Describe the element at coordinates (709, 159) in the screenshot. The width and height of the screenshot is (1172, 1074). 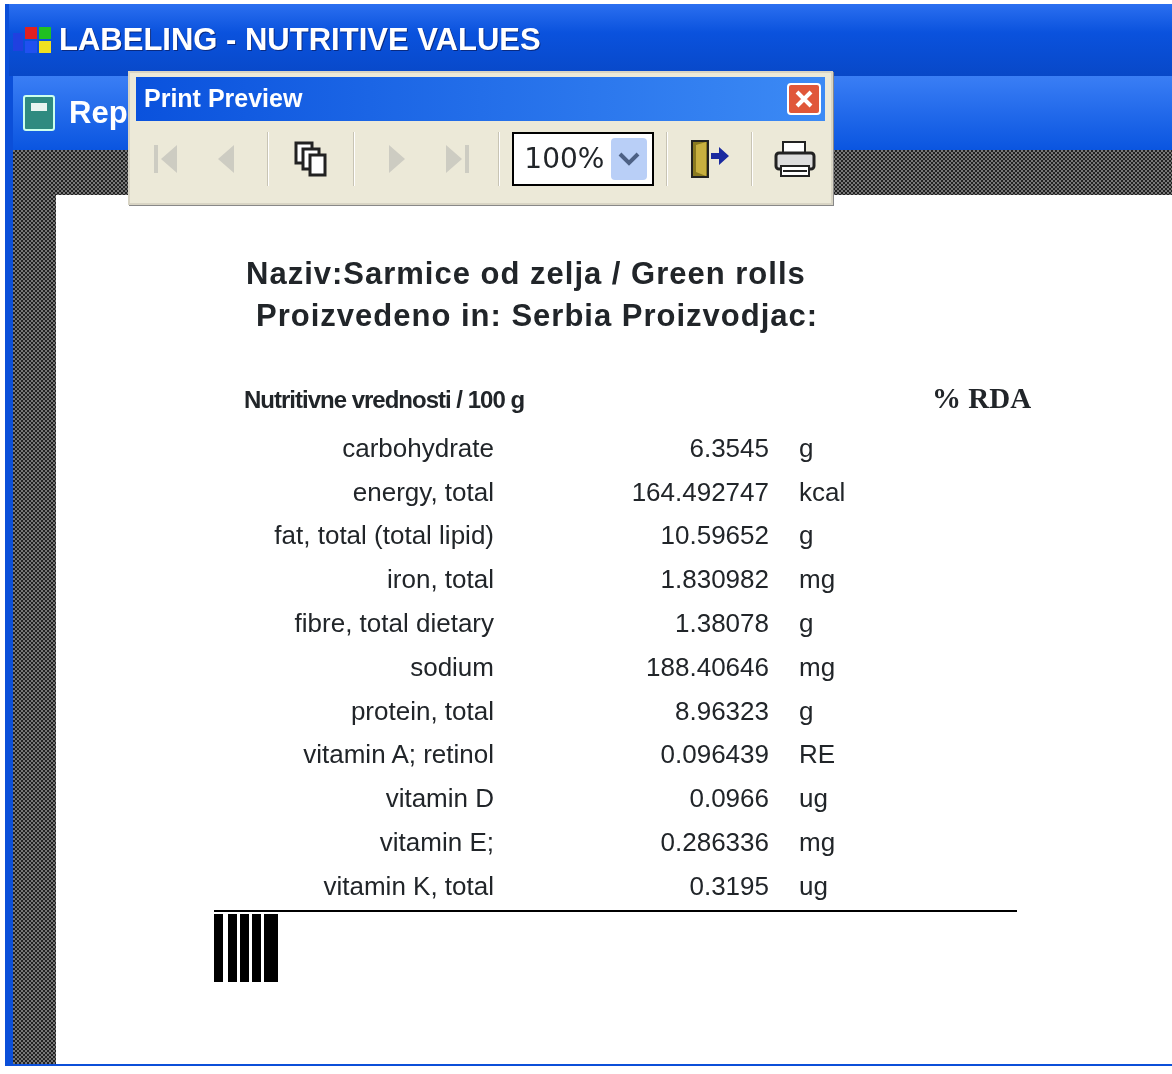
I see `door-arrow-icon` at that location.